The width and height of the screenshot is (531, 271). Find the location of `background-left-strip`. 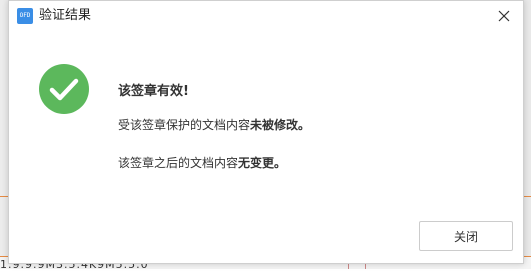

background-left-strip is located at coordinates (4, 134).